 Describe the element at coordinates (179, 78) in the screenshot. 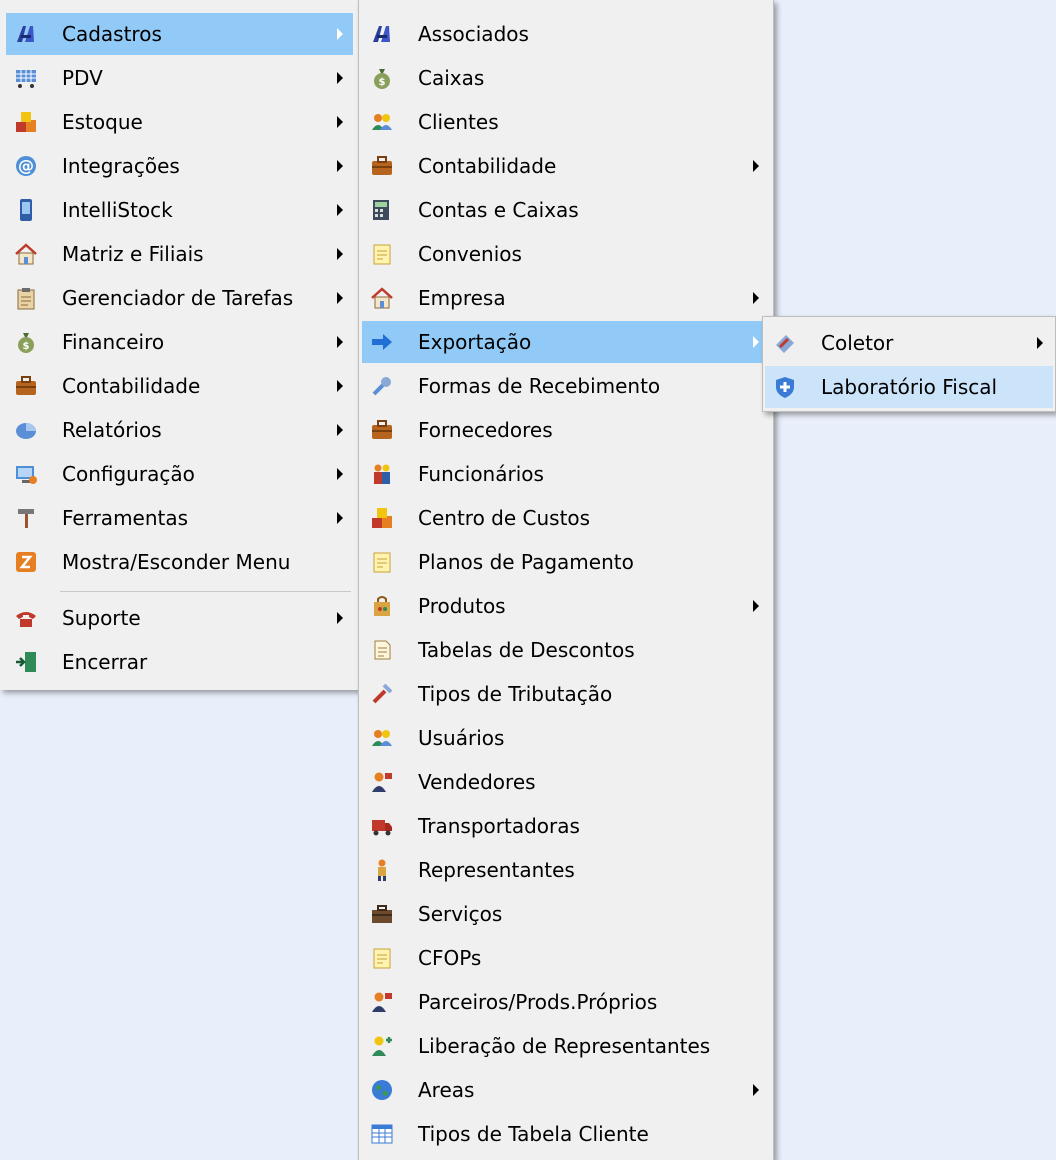

I see `menu-item-pdv: PDV` at that location.